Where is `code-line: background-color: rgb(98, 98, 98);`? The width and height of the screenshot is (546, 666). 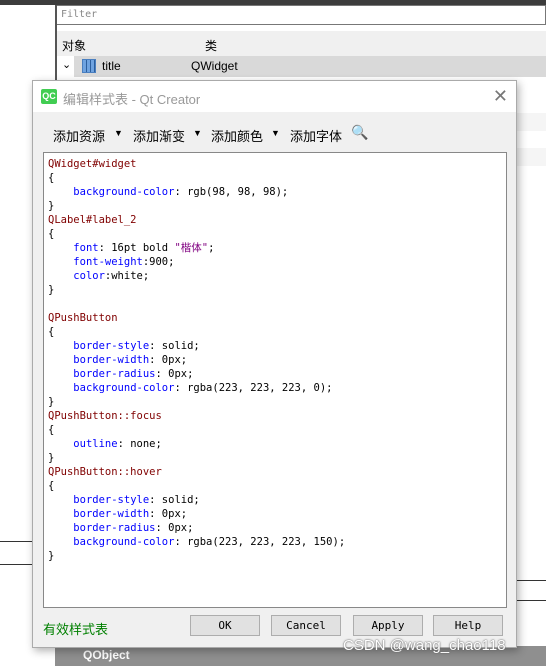 code-line: background-color: rgb(98, 98, 98); is located at coordinates (275, 192).